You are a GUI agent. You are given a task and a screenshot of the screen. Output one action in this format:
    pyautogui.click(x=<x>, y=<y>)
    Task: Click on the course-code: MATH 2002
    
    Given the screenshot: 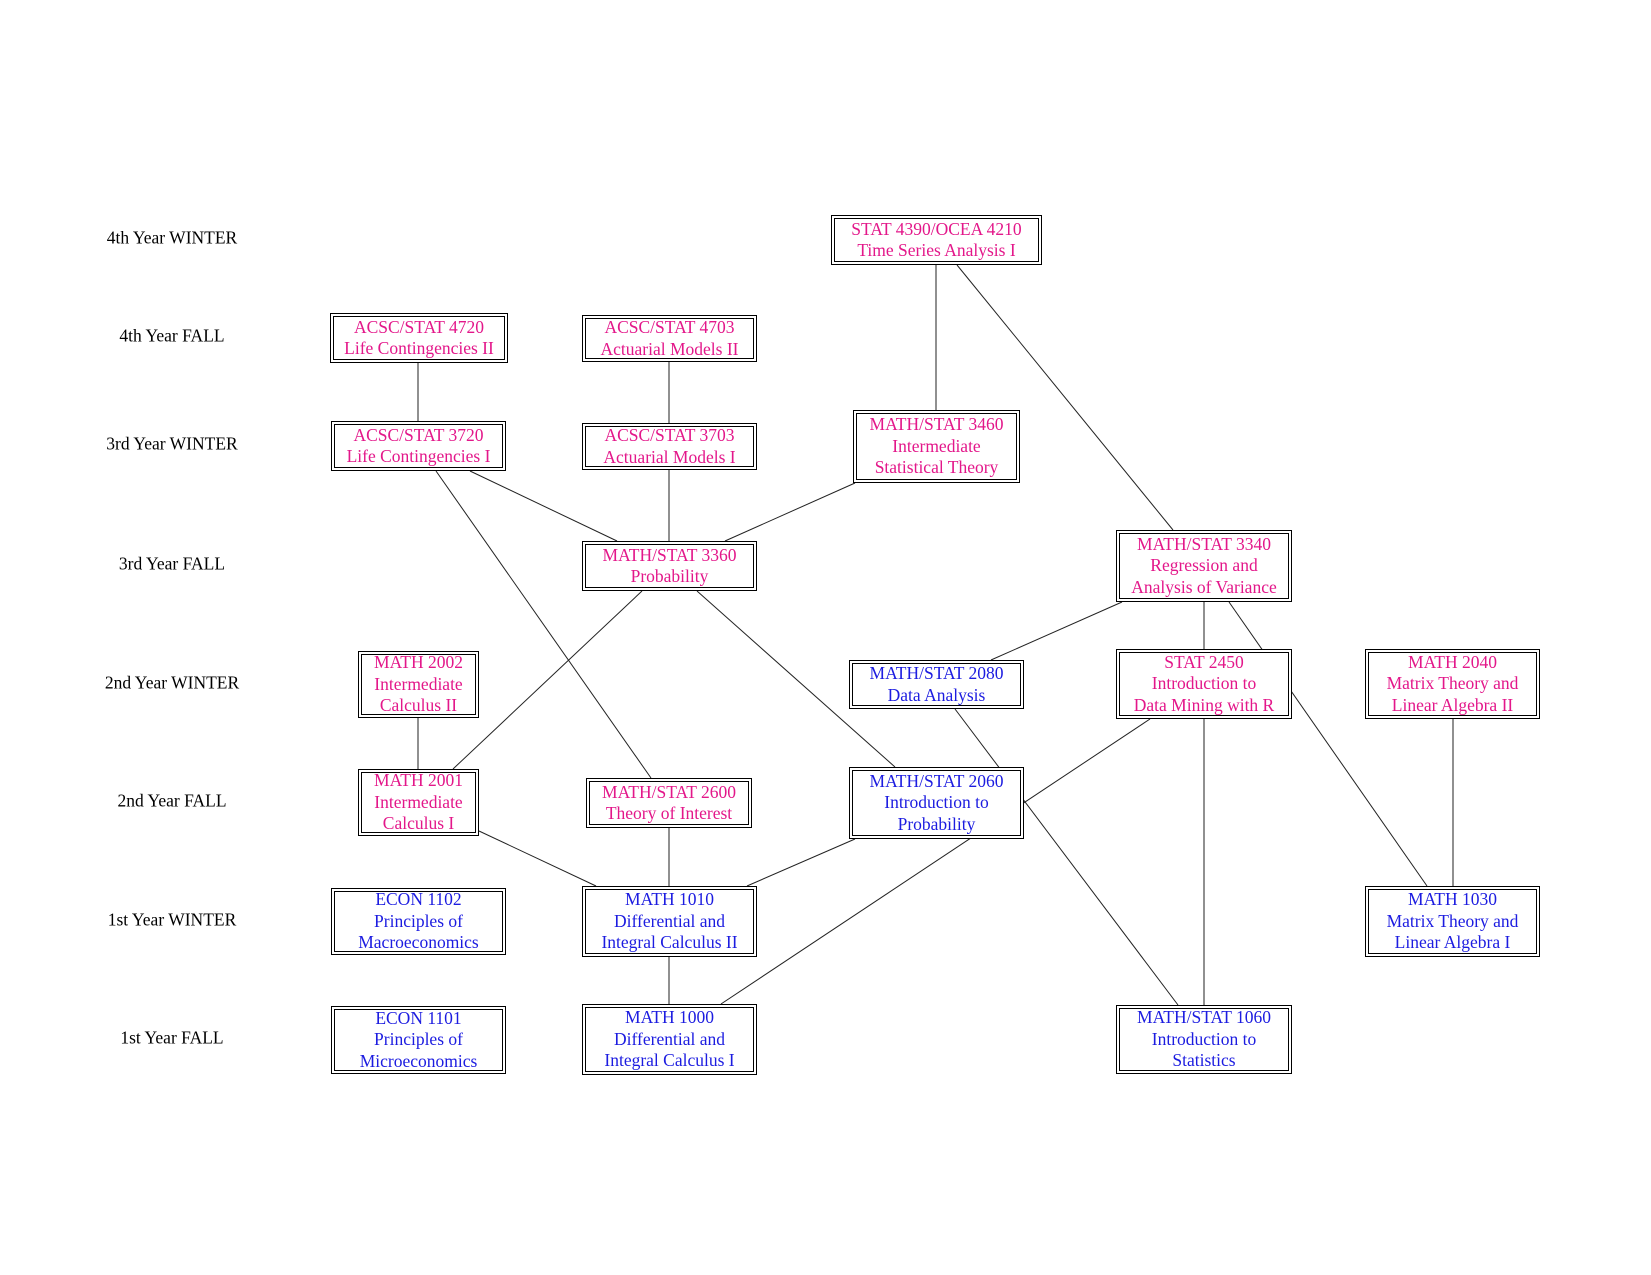 What is the action you would take?
    pyautogui.click(x=418, y=662)
    